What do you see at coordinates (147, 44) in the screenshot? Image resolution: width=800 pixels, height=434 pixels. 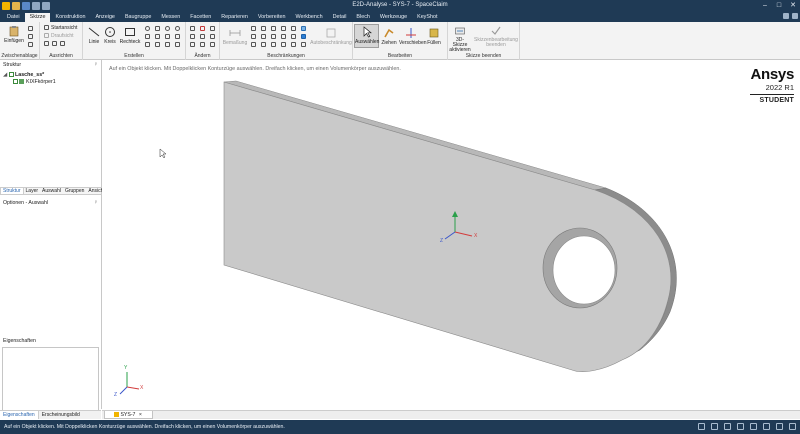 I see `construction-line-icon` at bounding box center [147, 44].